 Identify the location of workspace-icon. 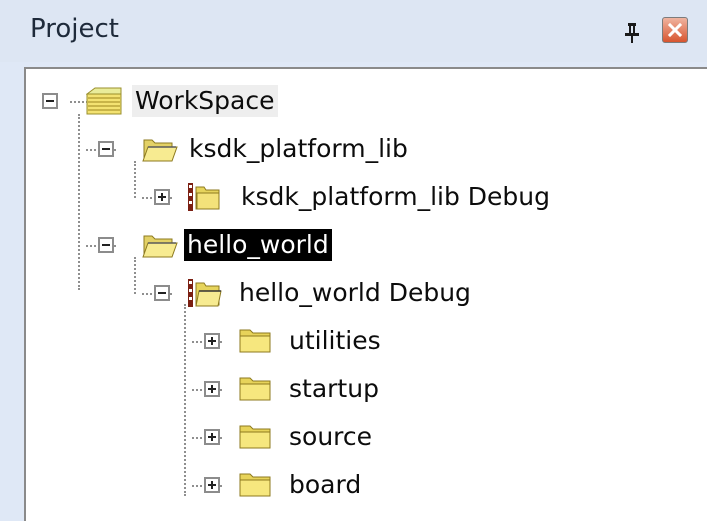
(104, 101).